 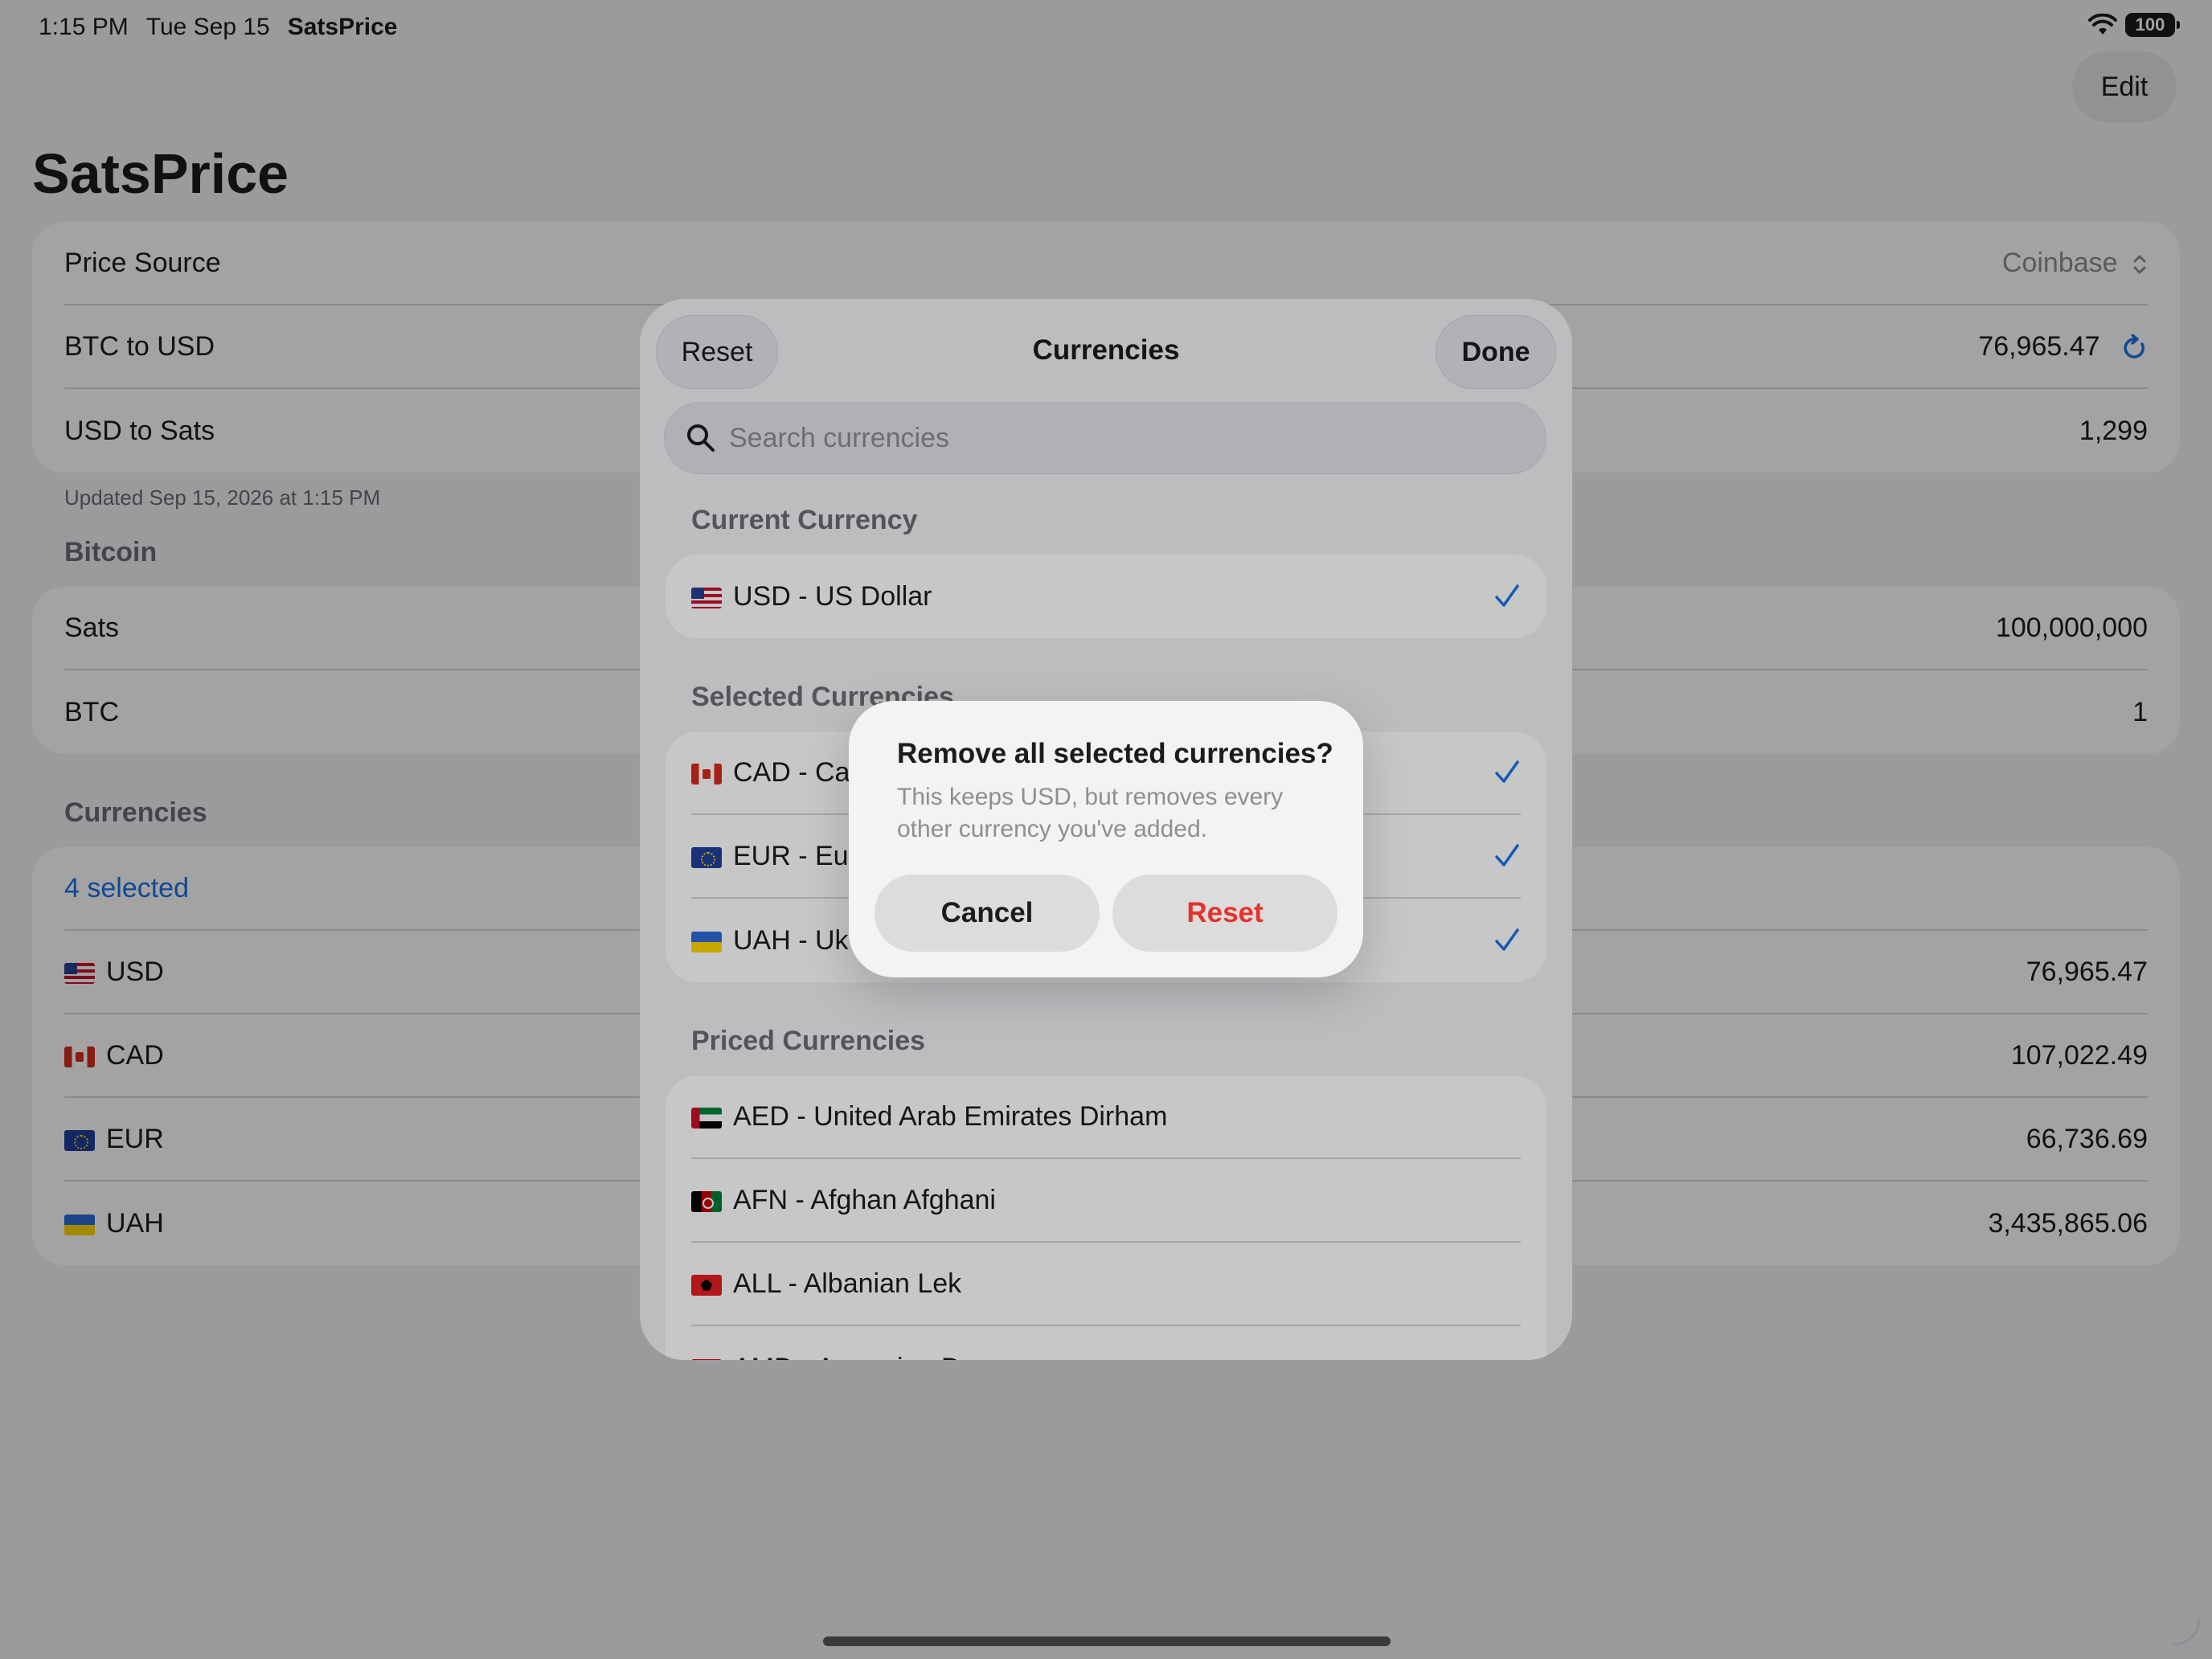 What do you see at coordinates (1107, 1641) in the screenshot?
I see `home-indicator` at bounding box center [1107, 1641].